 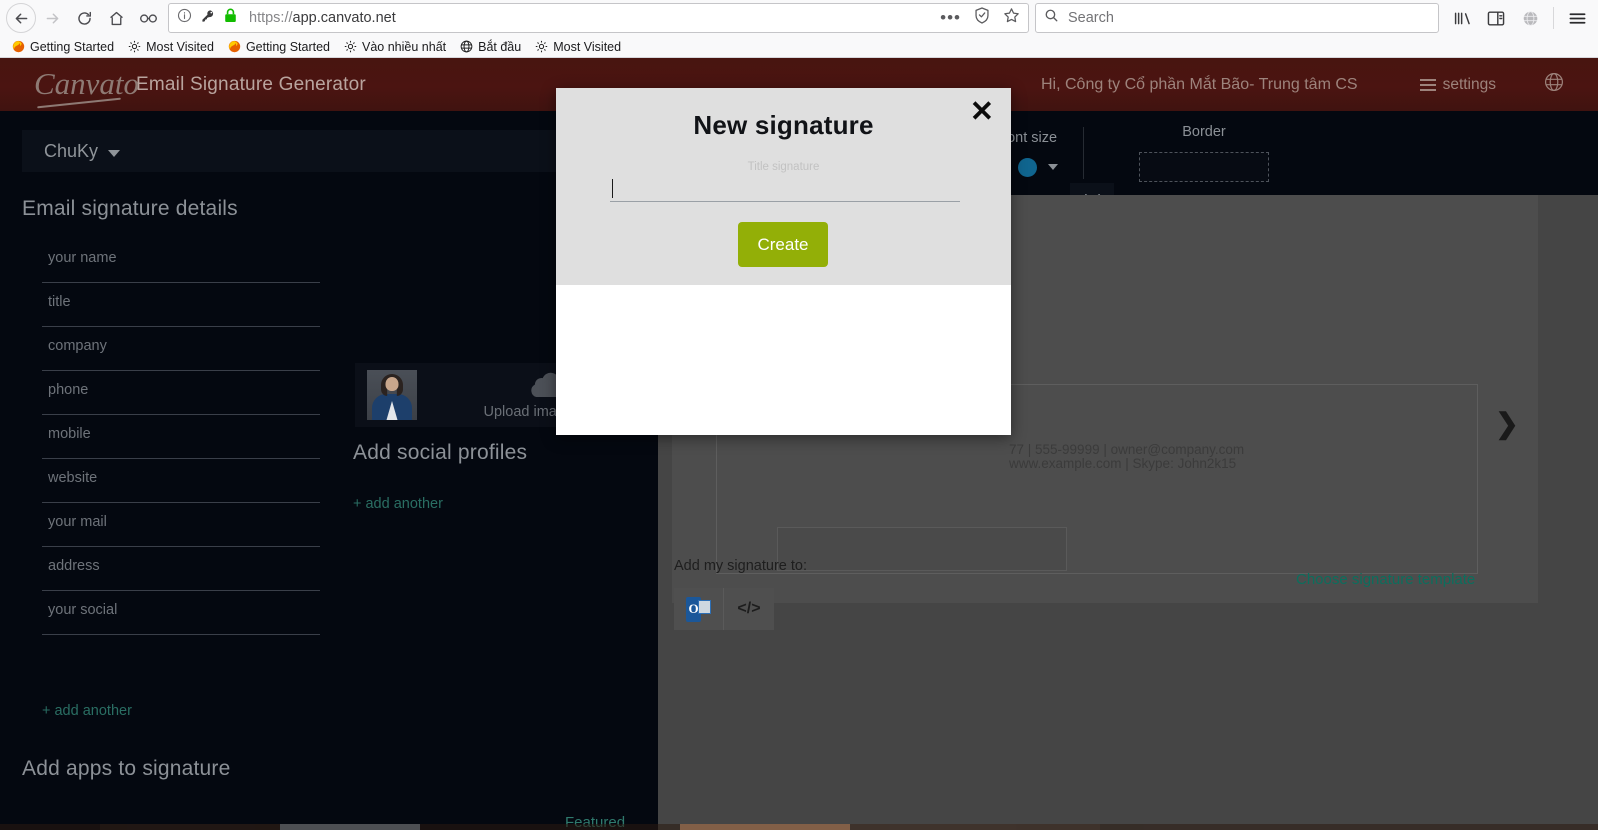 I want to click on hamburger-icon, so click(x=1427, y=84).